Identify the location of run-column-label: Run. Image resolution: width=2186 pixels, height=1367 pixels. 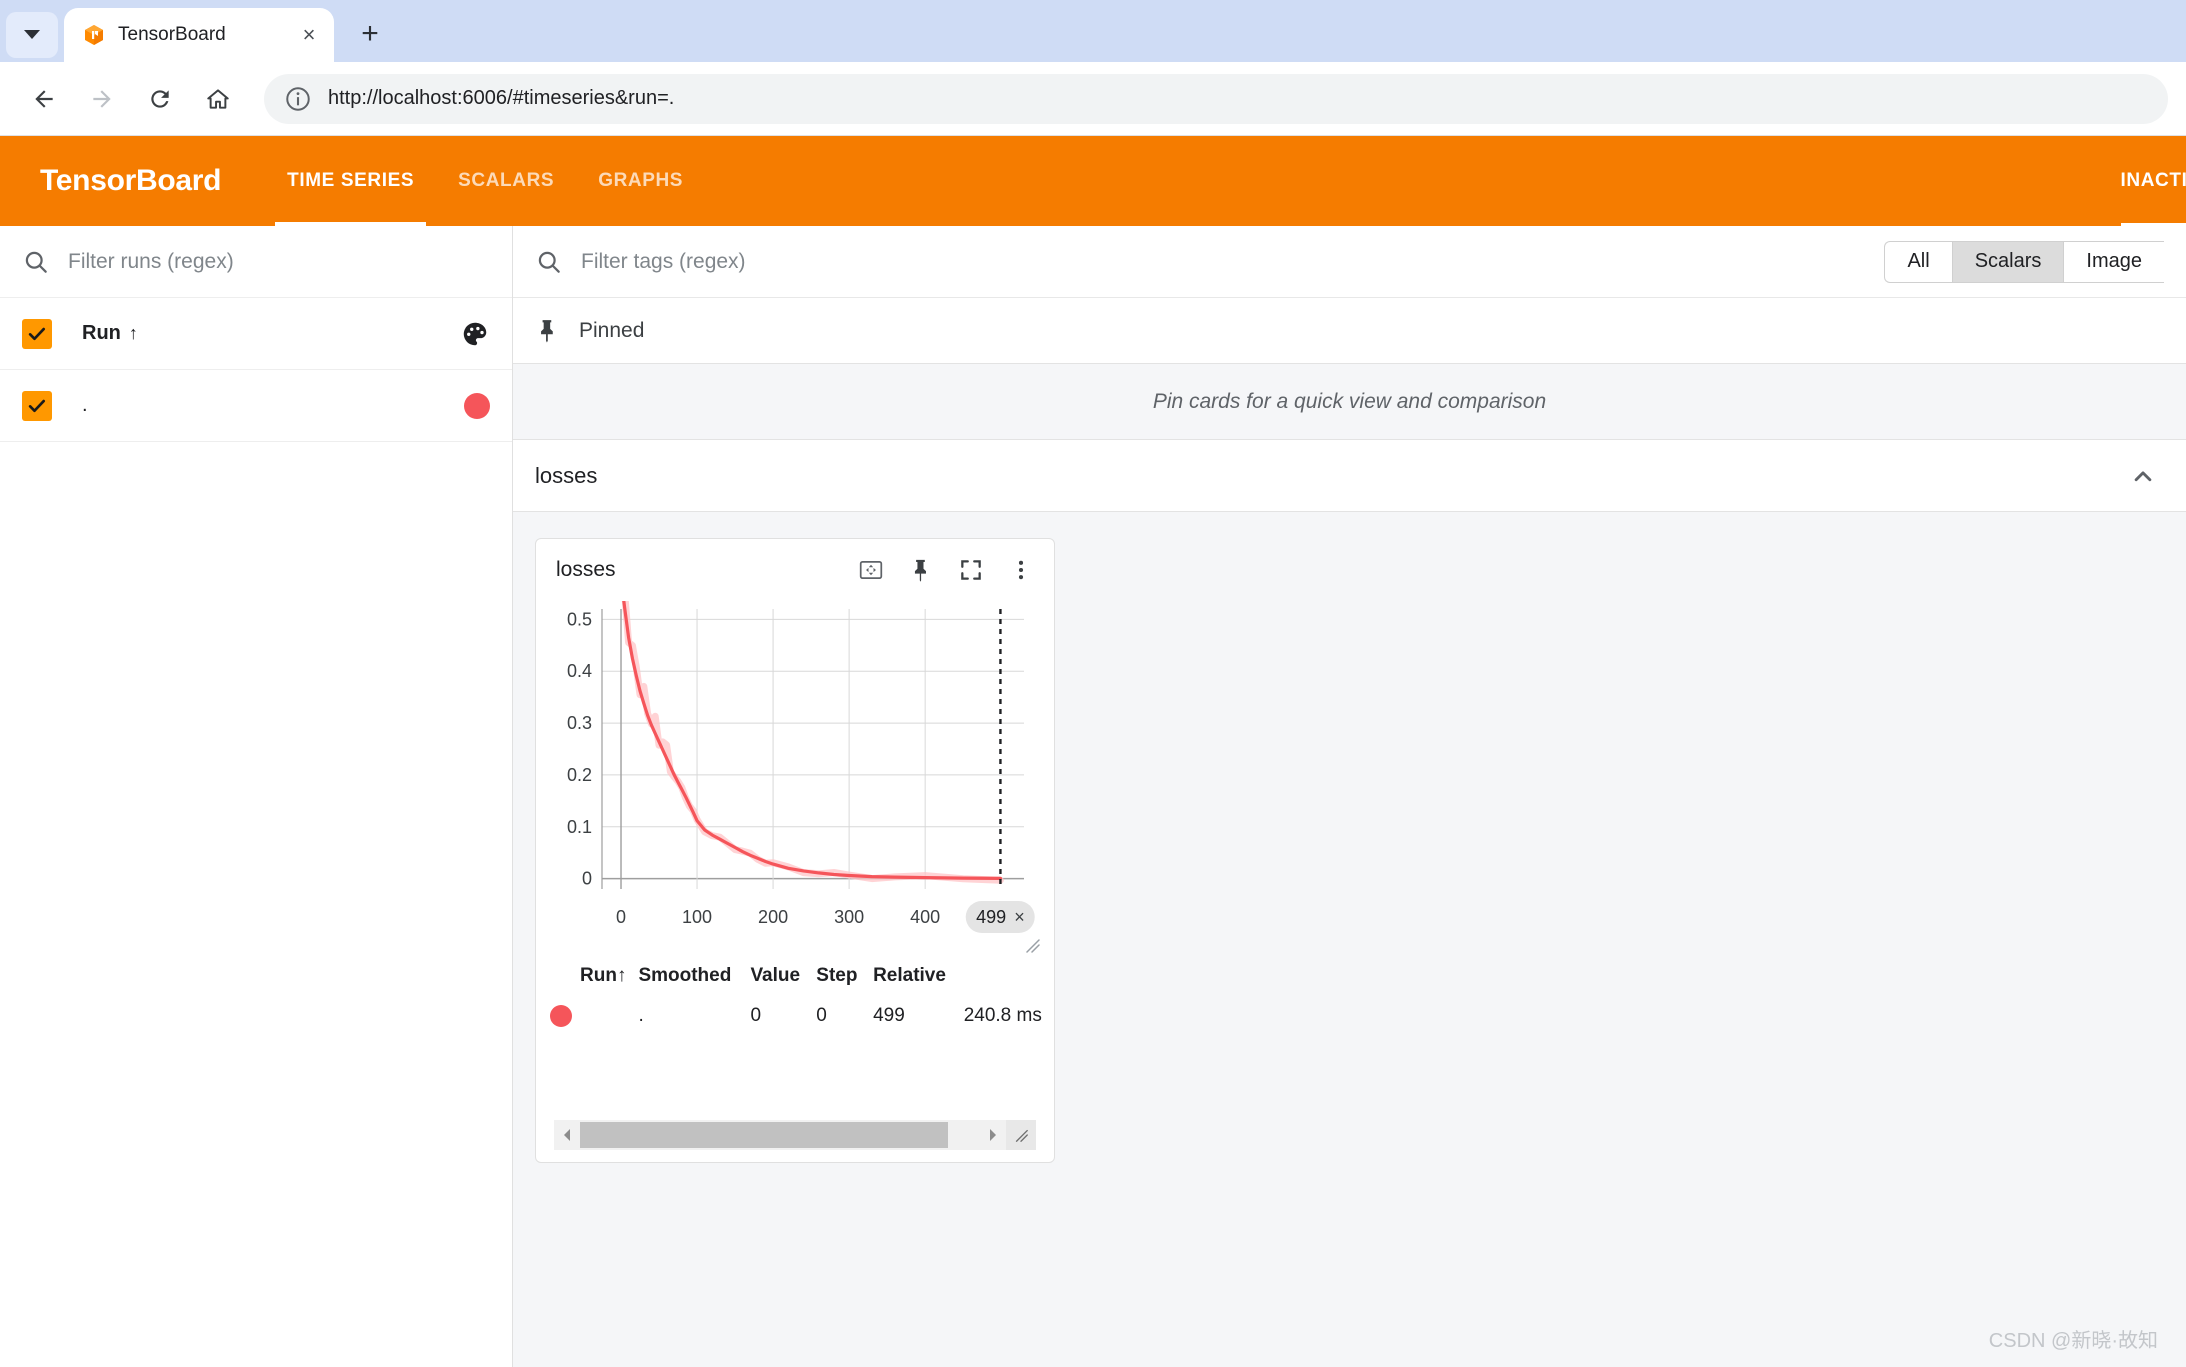
(101, 333).